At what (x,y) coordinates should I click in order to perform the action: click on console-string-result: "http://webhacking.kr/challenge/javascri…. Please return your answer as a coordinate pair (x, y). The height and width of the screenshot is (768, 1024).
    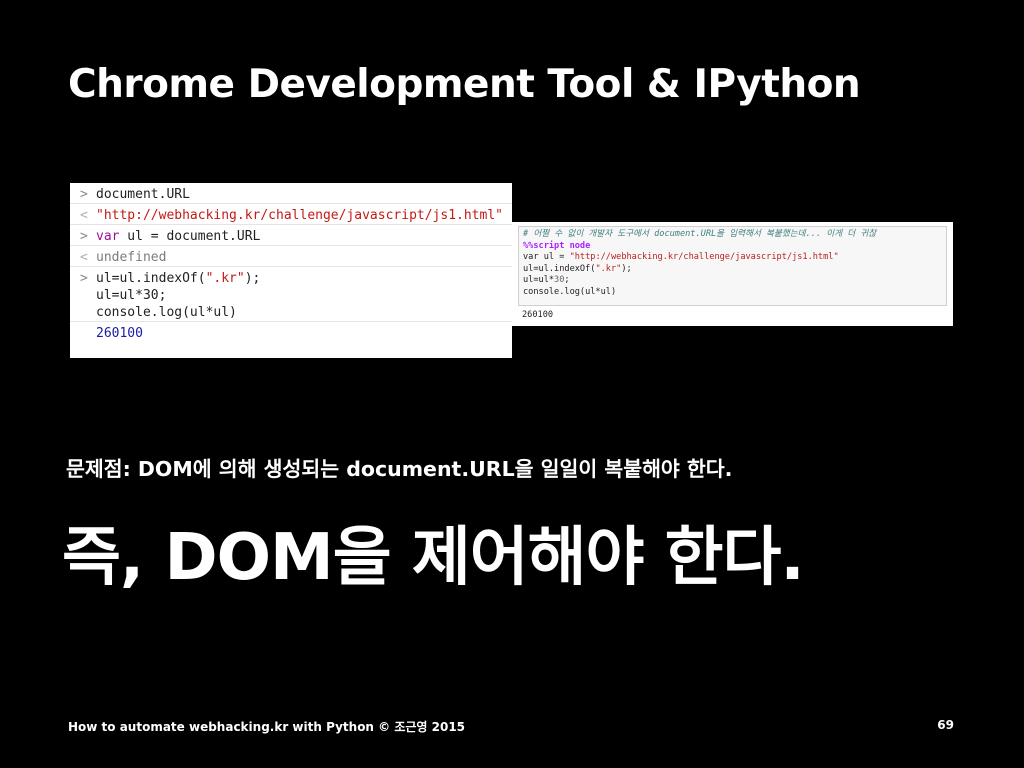
    Looking at the image, I should click on (299, 215).